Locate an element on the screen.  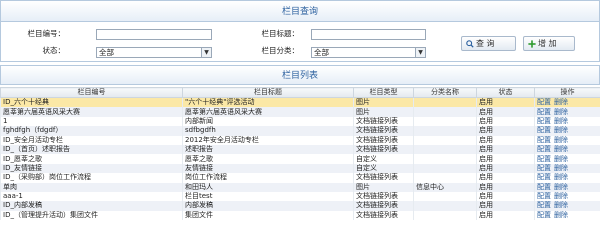
column-id-label: 栏目编号： is located at coordinates (46, 33).